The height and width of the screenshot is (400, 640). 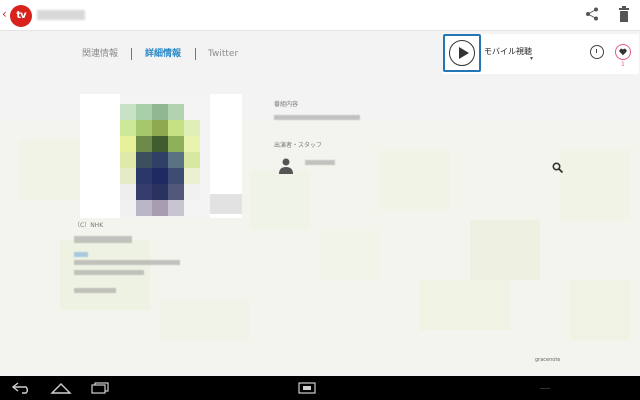 I want to click on cast-name-redacted, so click(x=320, y=162).